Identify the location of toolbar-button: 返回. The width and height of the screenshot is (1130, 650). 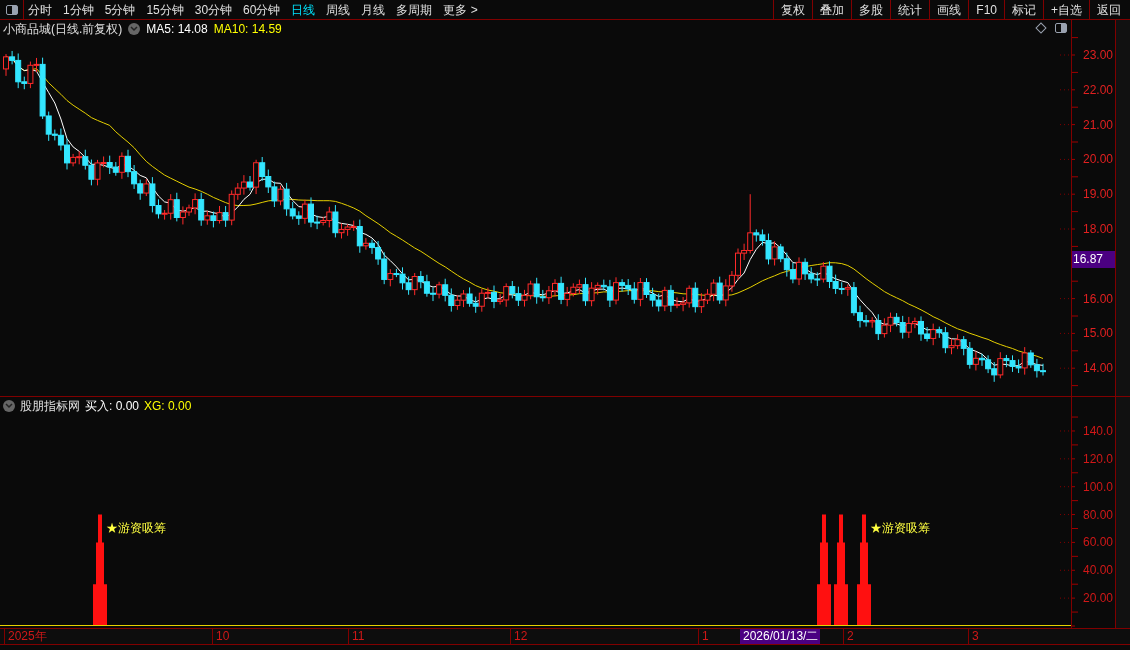
(1108, 9).